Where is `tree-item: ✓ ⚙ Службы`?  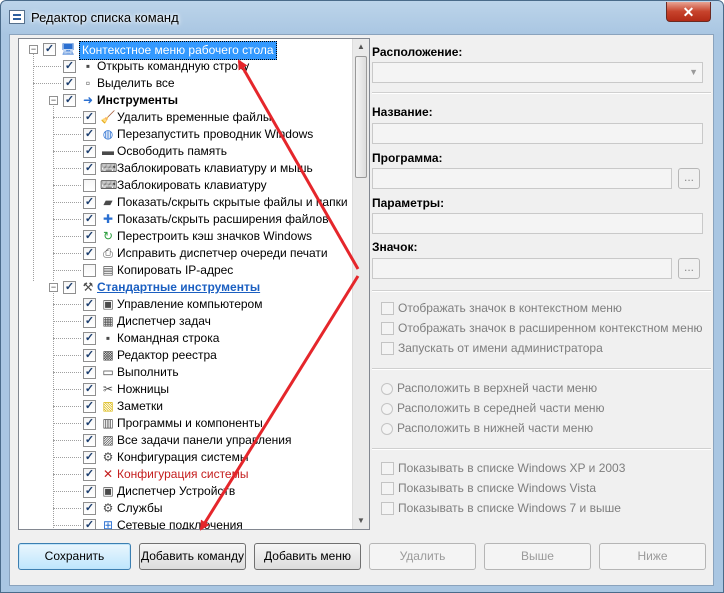
tree-item: ✓ ⚙ Службы is located at coordinates (185, 508).